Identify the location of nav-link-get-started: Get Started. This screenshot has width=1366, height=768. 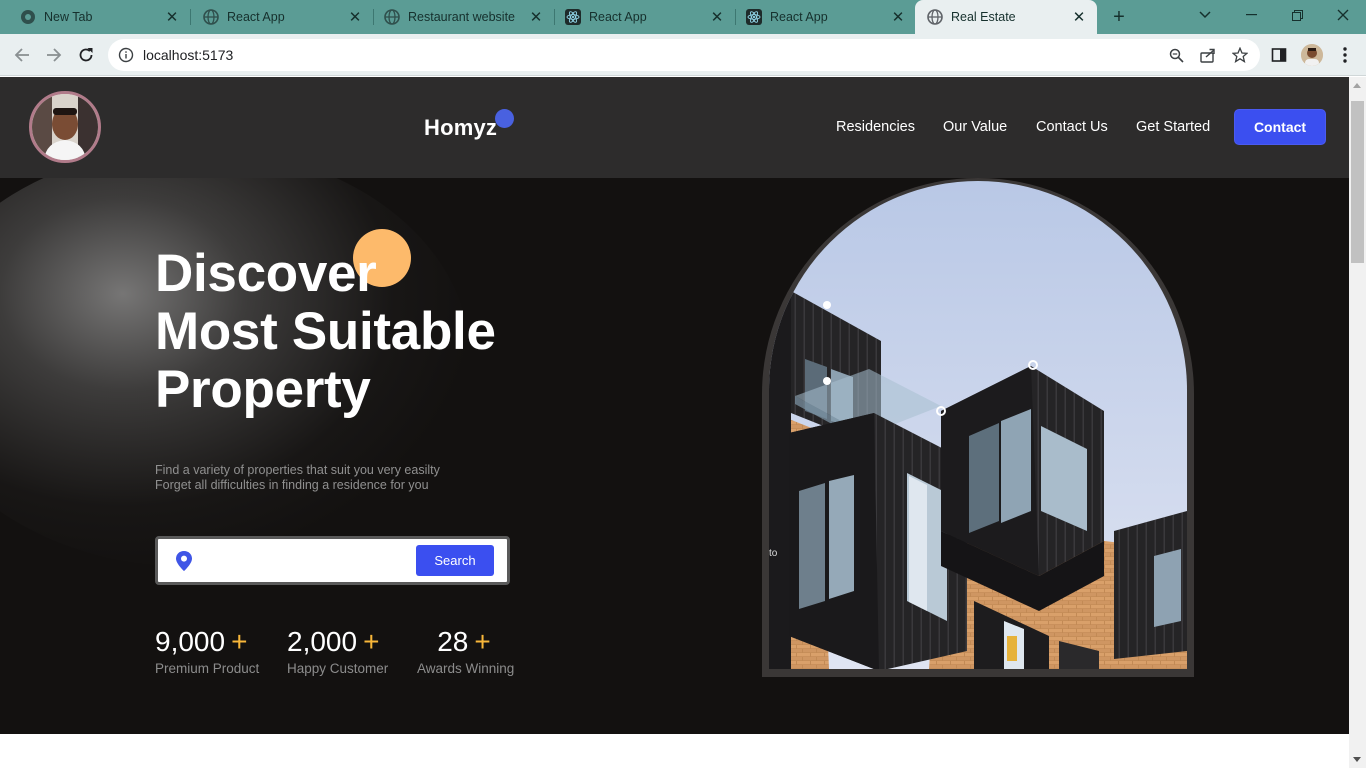
(1173, 127).